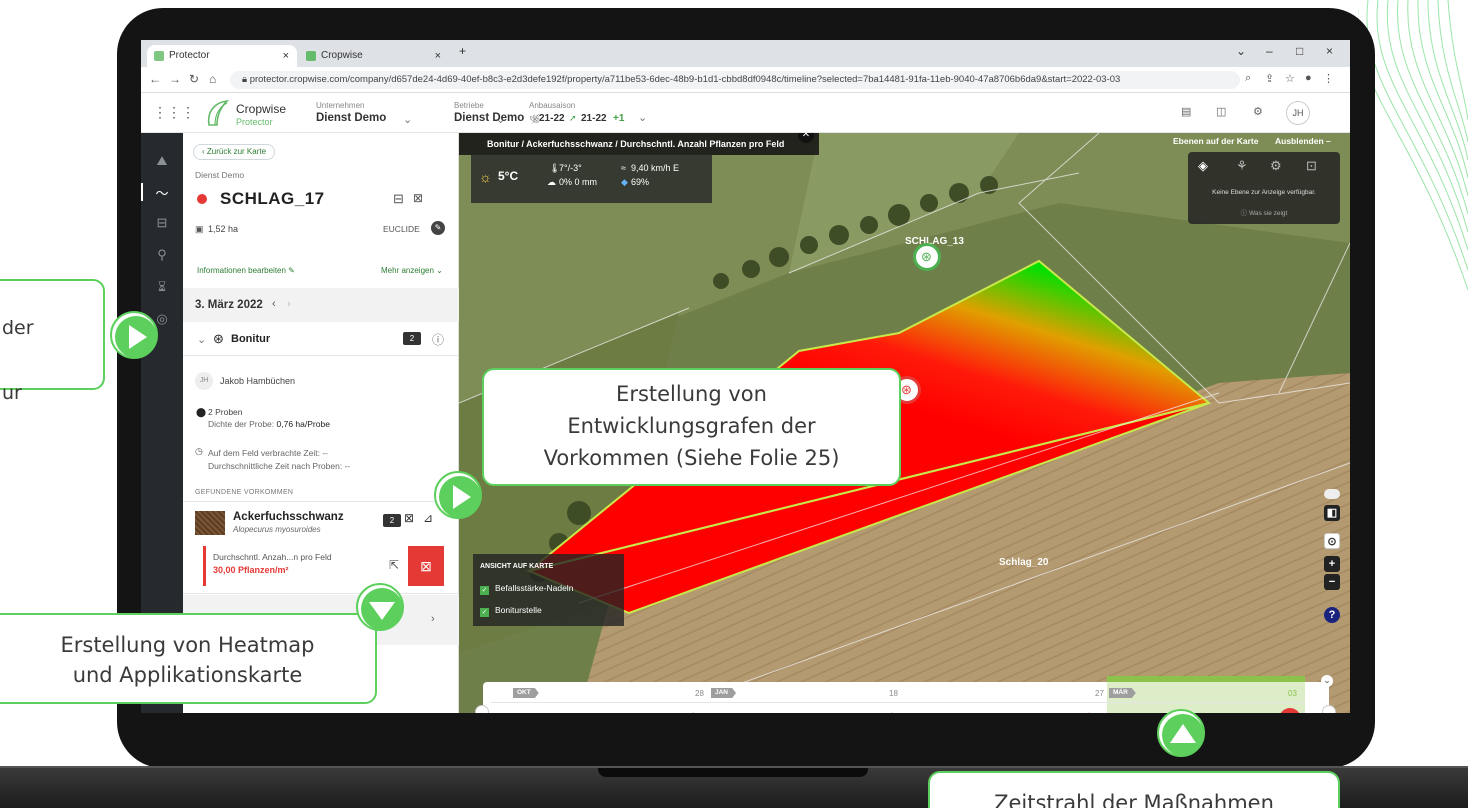  Describe the element at coordinates (392, 520) in the screenshot. I see `pest-count-badge: 2` at that location.